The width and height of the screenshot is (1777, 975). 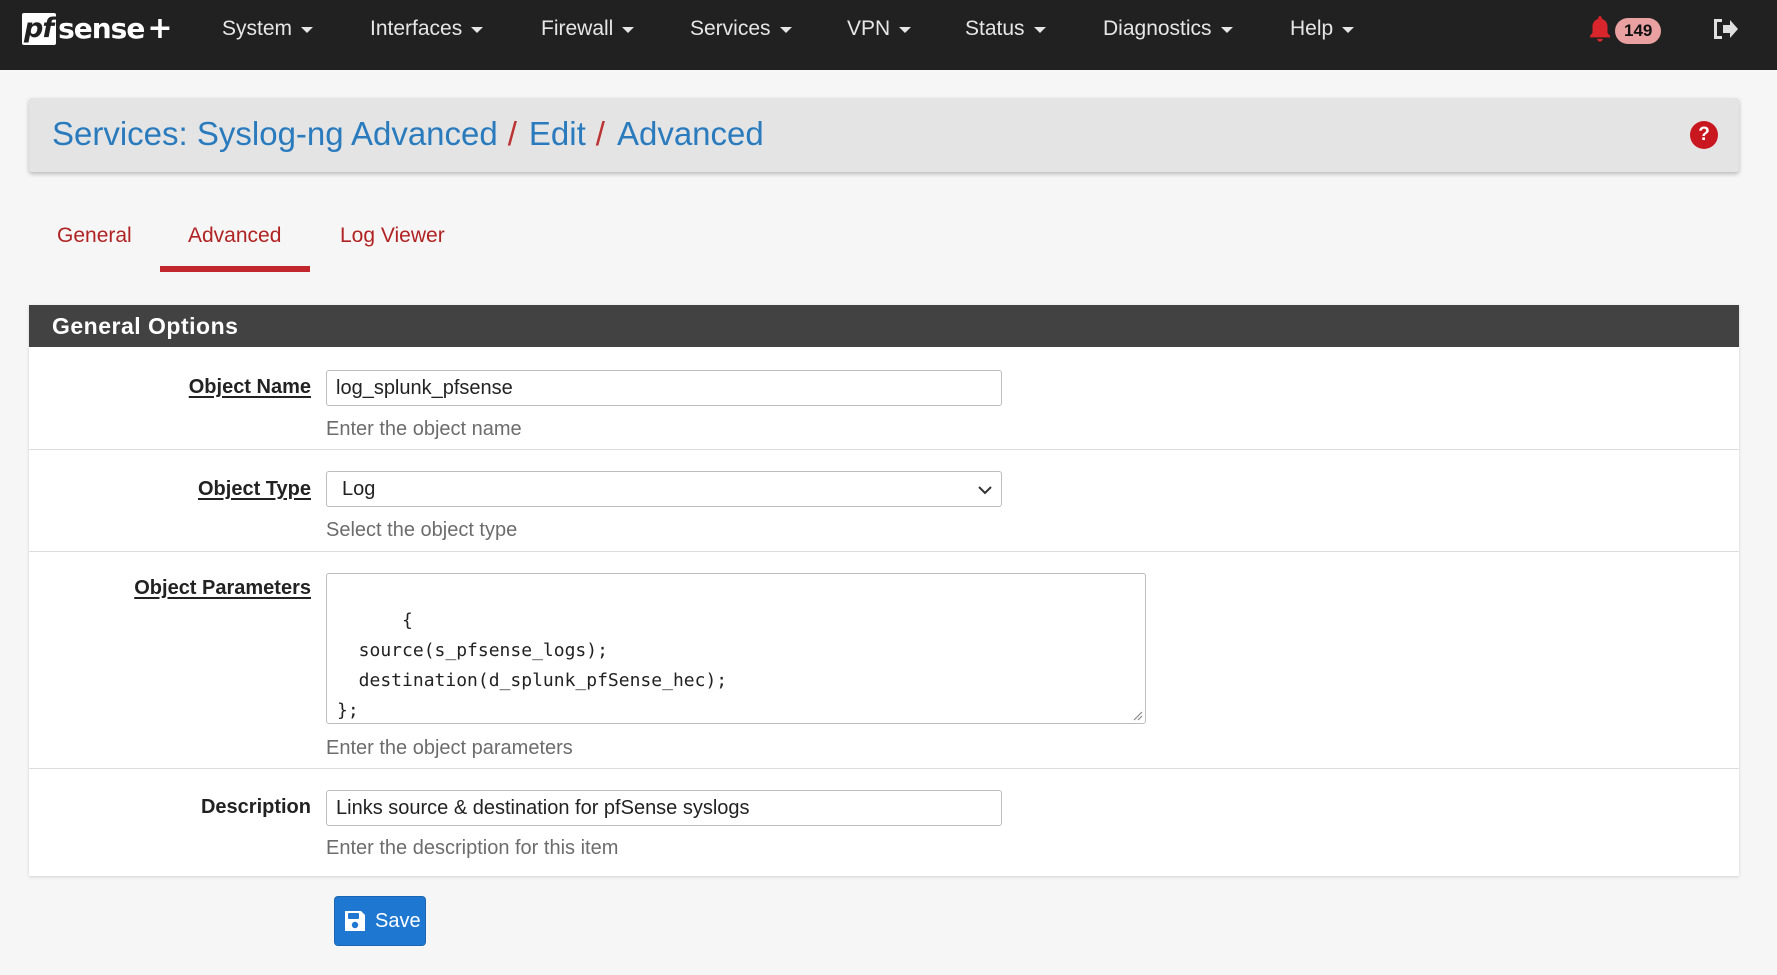 What do you see at coordinates (730, 28) in the screenshot?
I see `nav-menu-label: Services` at bounding box center [730, 28].